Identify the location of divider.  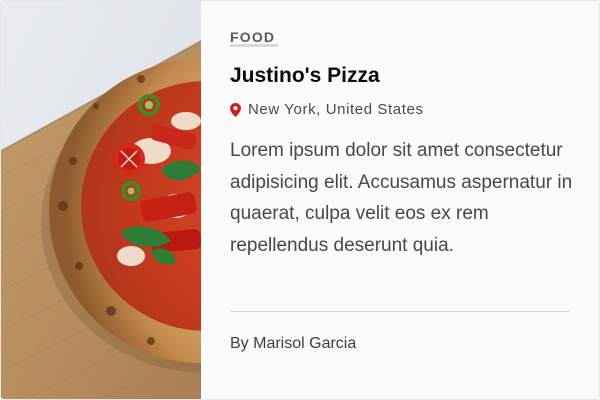
(400, 311).